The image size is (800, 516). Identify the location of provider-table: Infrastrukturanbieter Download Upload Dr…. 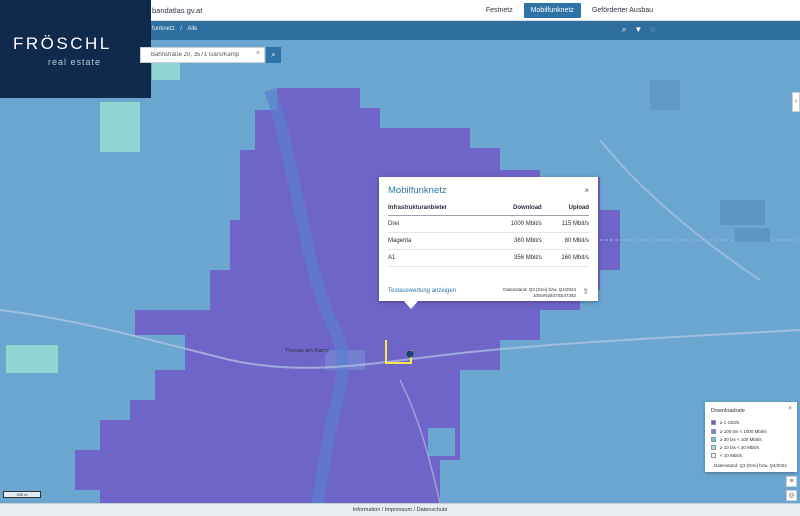
(488, 234).